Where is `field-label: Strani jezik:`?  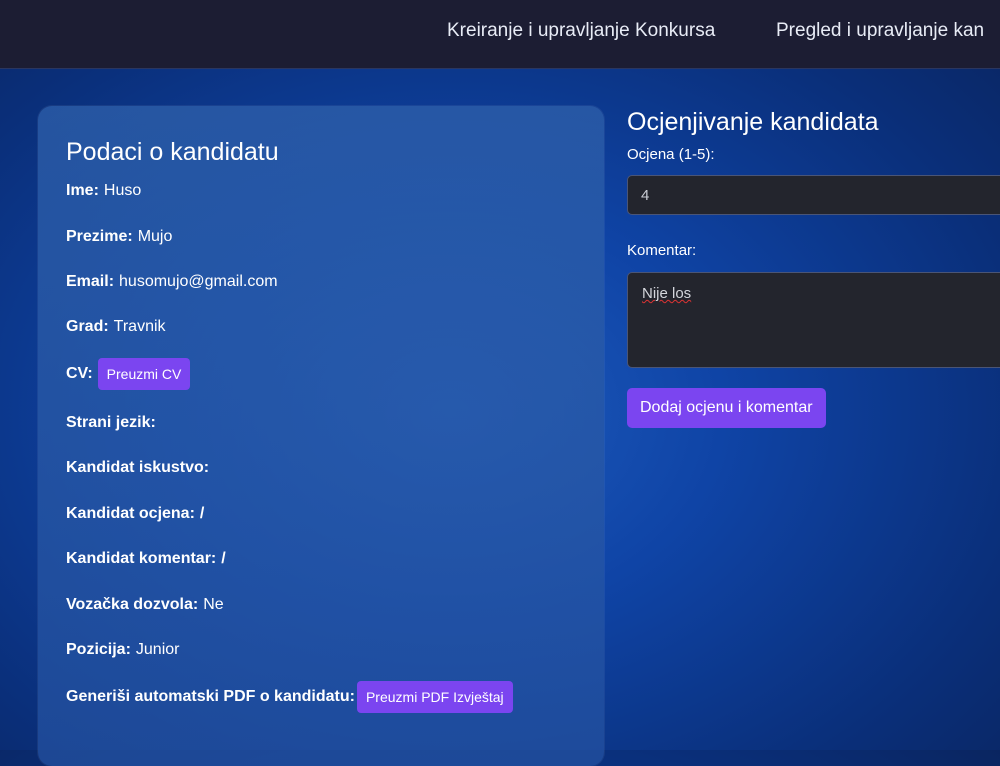
field-label: Strani jezik: is located at coordinates (111, 422).